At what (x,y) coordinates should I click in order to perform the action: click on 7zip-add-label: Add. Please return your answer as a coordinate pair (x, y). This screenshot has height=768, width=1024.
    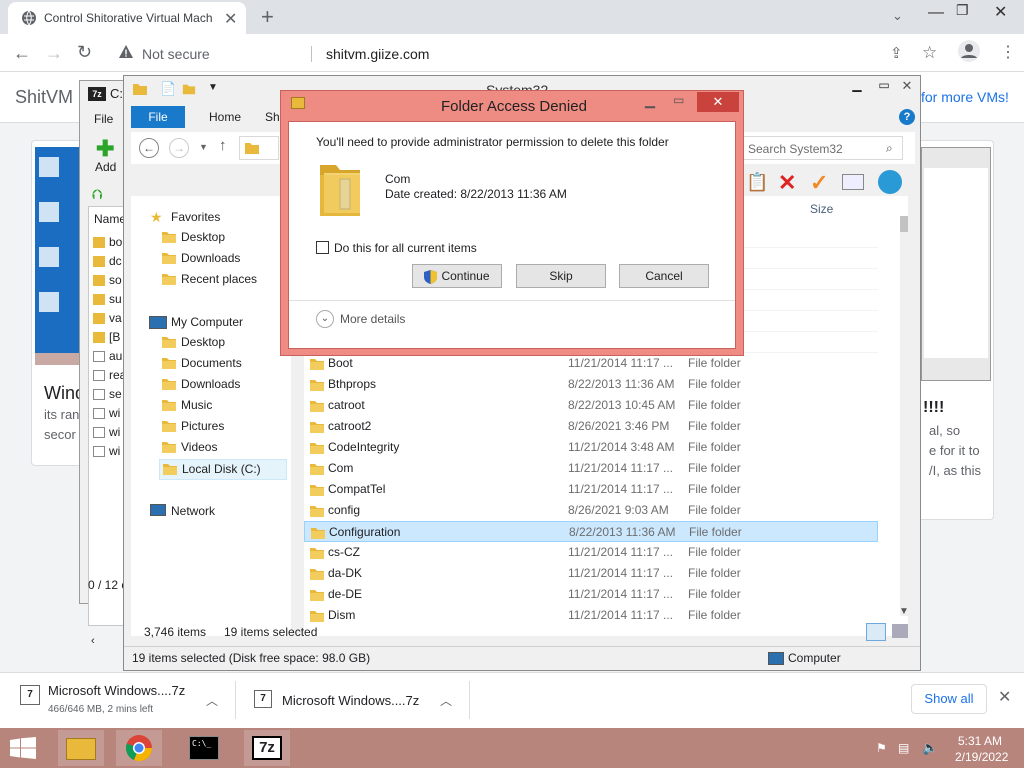
    Looking at the image, I should click on (105, 167).